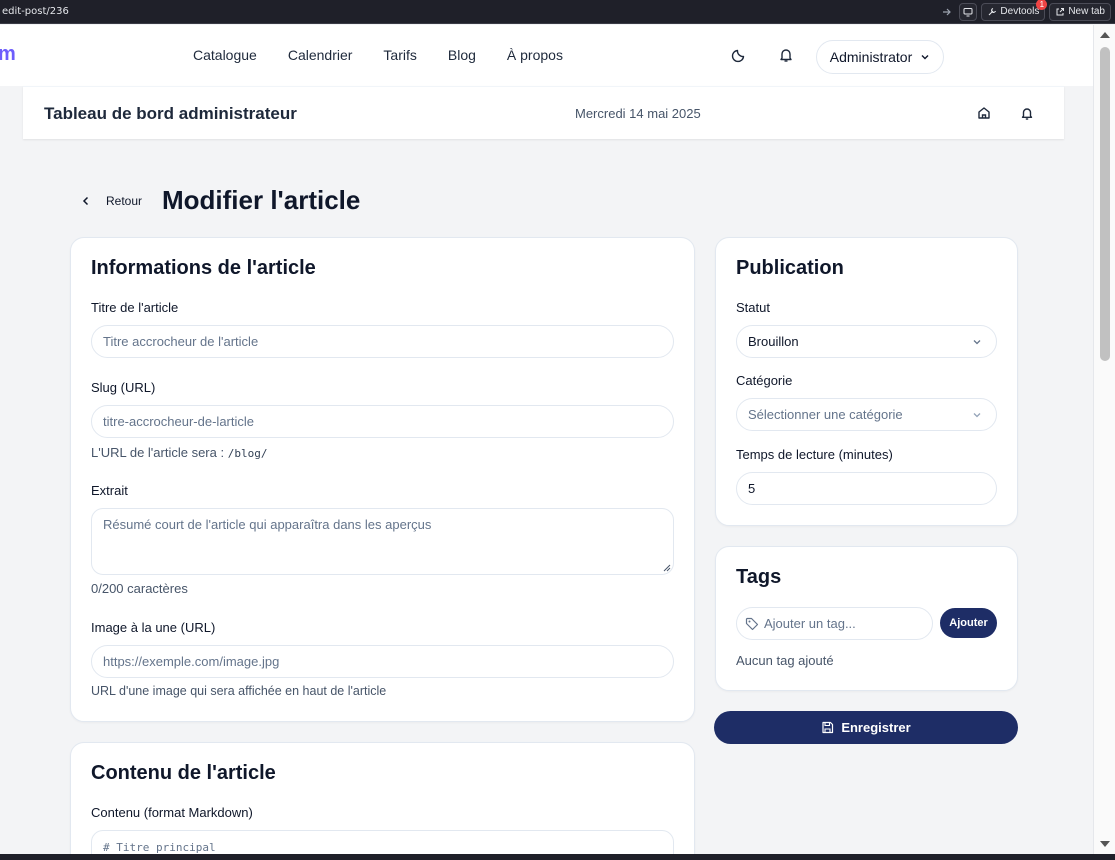  I want to click on brand-logo: m, so click(8, 54).